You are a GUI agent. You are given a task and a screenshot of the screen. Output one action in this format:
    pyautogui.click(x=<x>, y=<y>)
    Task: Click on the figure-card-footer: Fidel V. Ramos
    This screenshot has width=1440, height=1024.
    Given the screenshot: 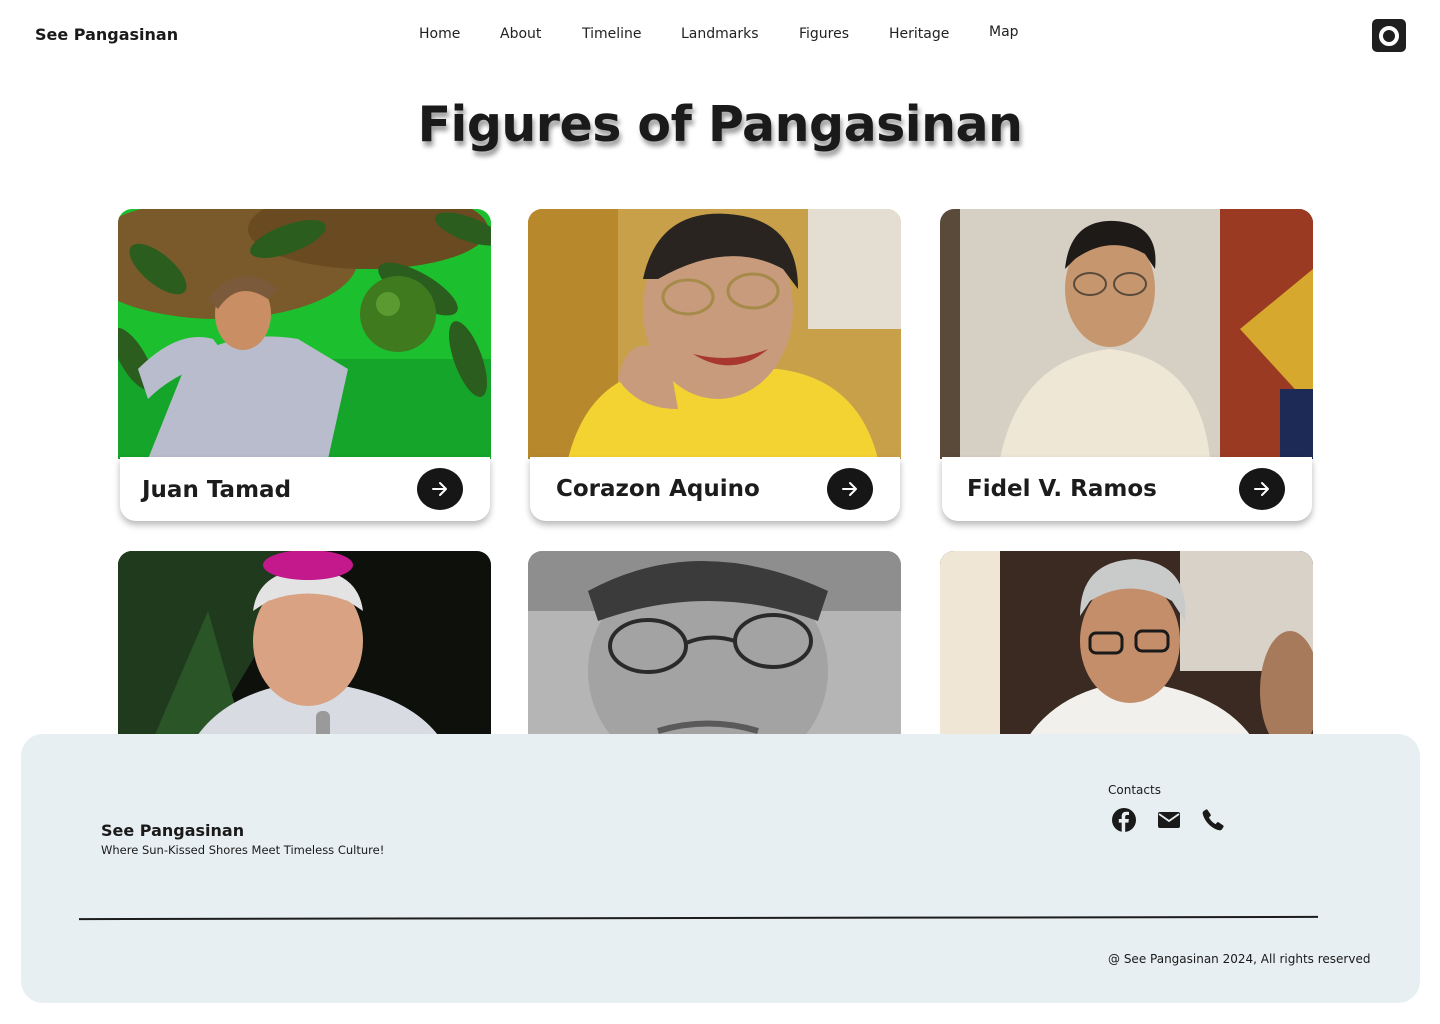 What is the action you would take?
    pyautogui.click(x=1127, y=489)
    